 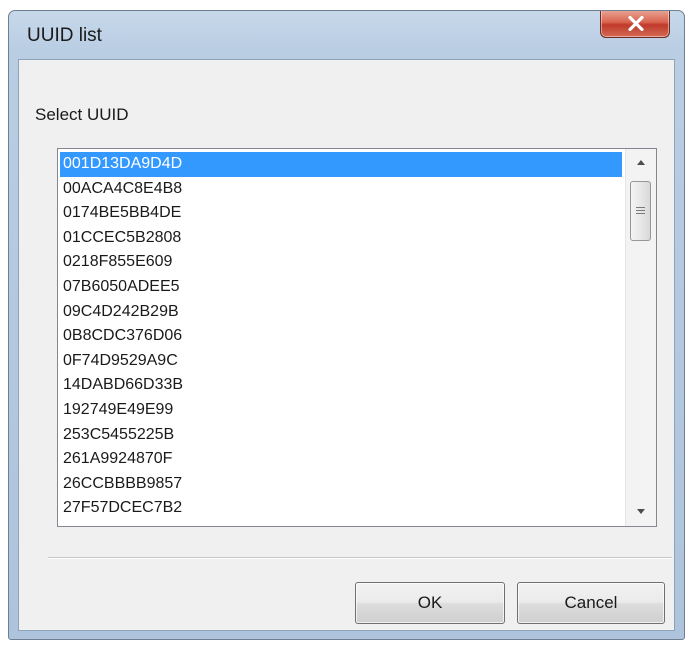 What do you see at coordinates (341, 262) in the screenshot?
I see `list-item: 0218F855E609` at bounding box center [341, 262].